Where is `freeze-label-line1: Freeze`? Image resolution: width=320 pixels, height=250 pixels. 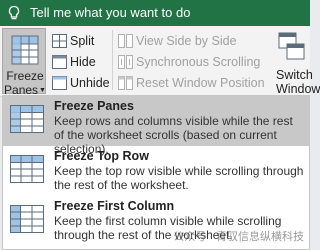 freeze-label-line1: Freeze is located at coordinates (25, 76).